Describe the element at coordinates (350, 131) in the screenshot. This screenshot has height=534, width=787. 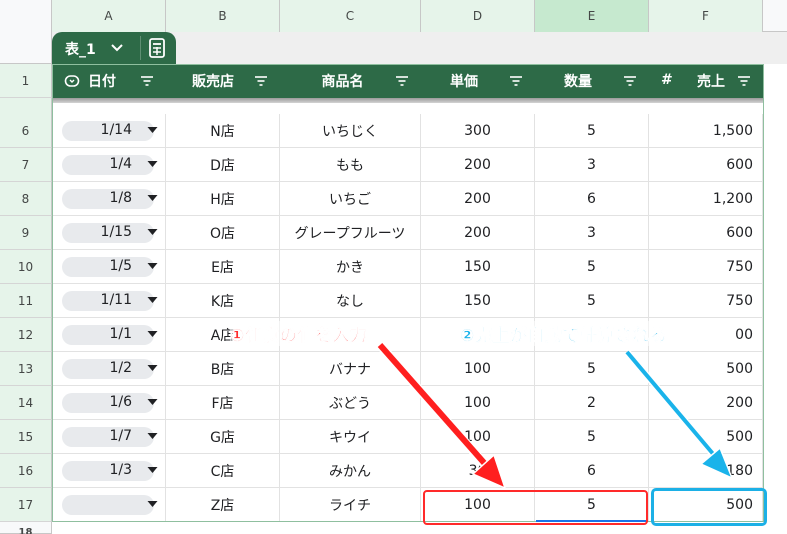
I see `product-cell: いちじく` at that location.